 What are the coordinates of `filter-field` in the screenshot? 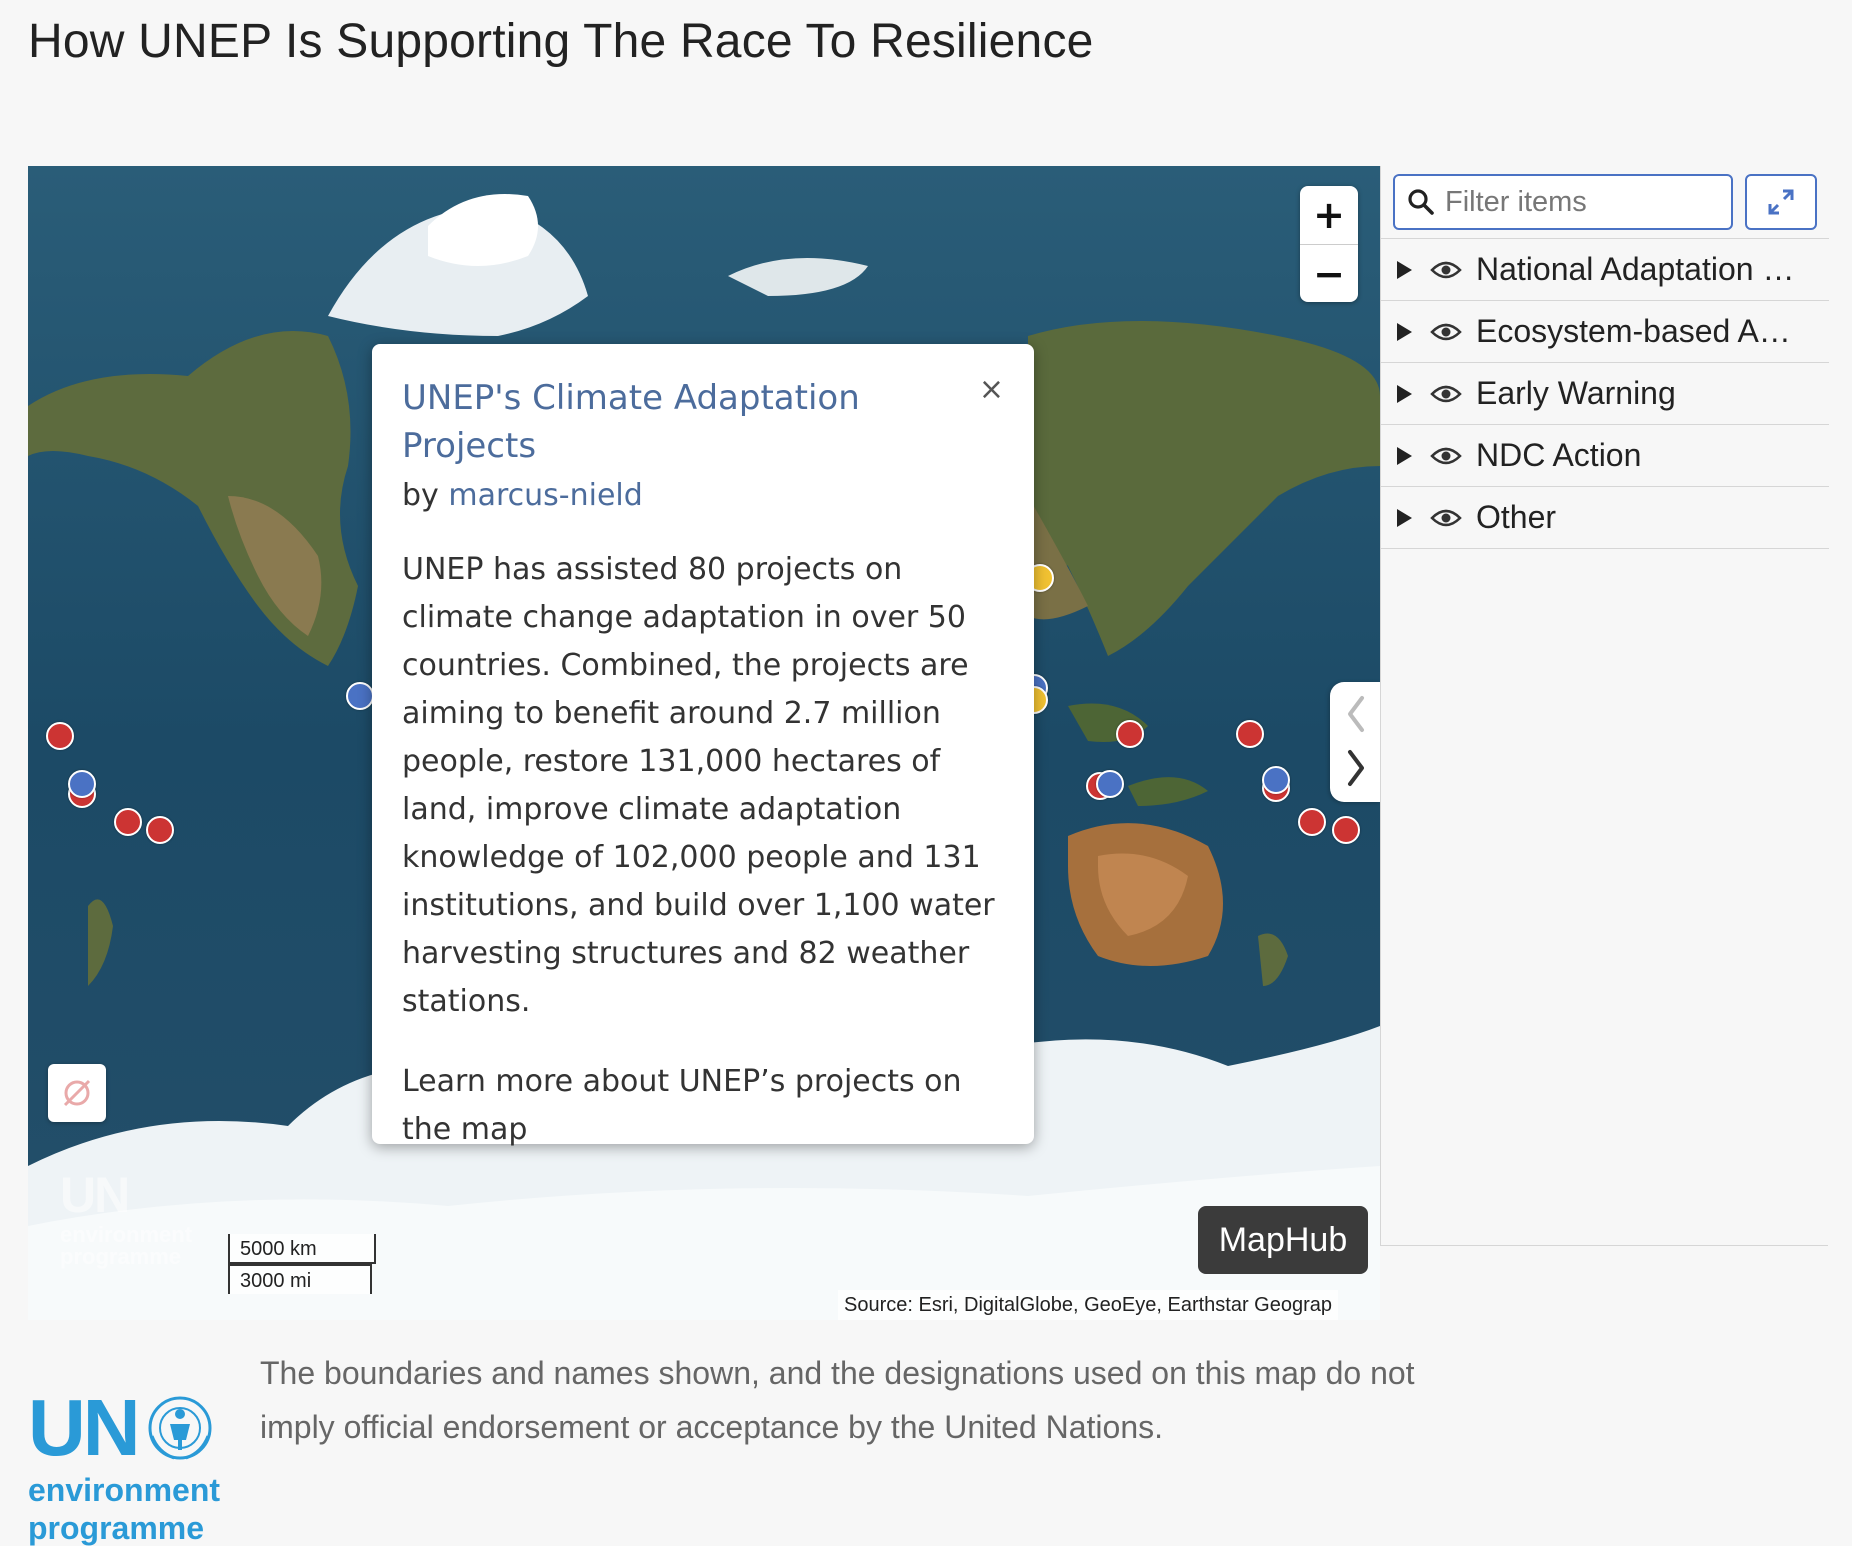 It's located at (1563, 202).